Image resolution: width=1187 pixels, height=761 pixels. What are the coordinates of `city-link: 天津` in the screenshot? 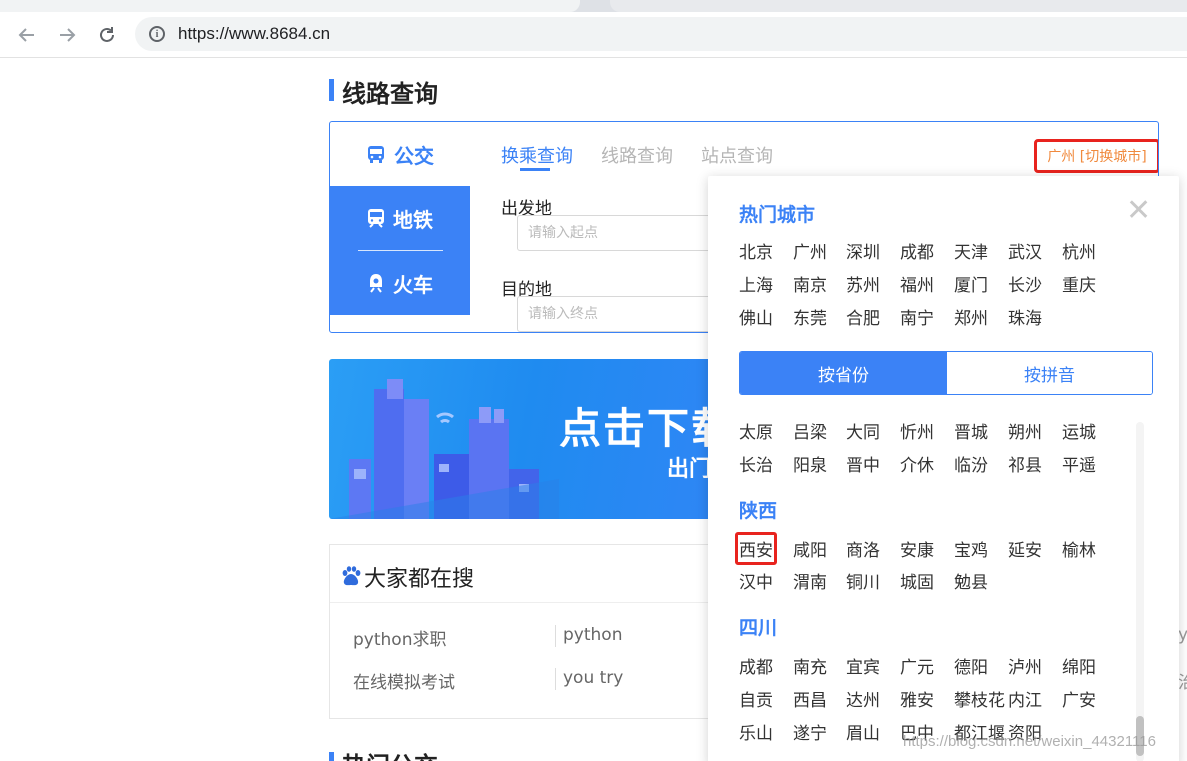 It's located at (971, 250).